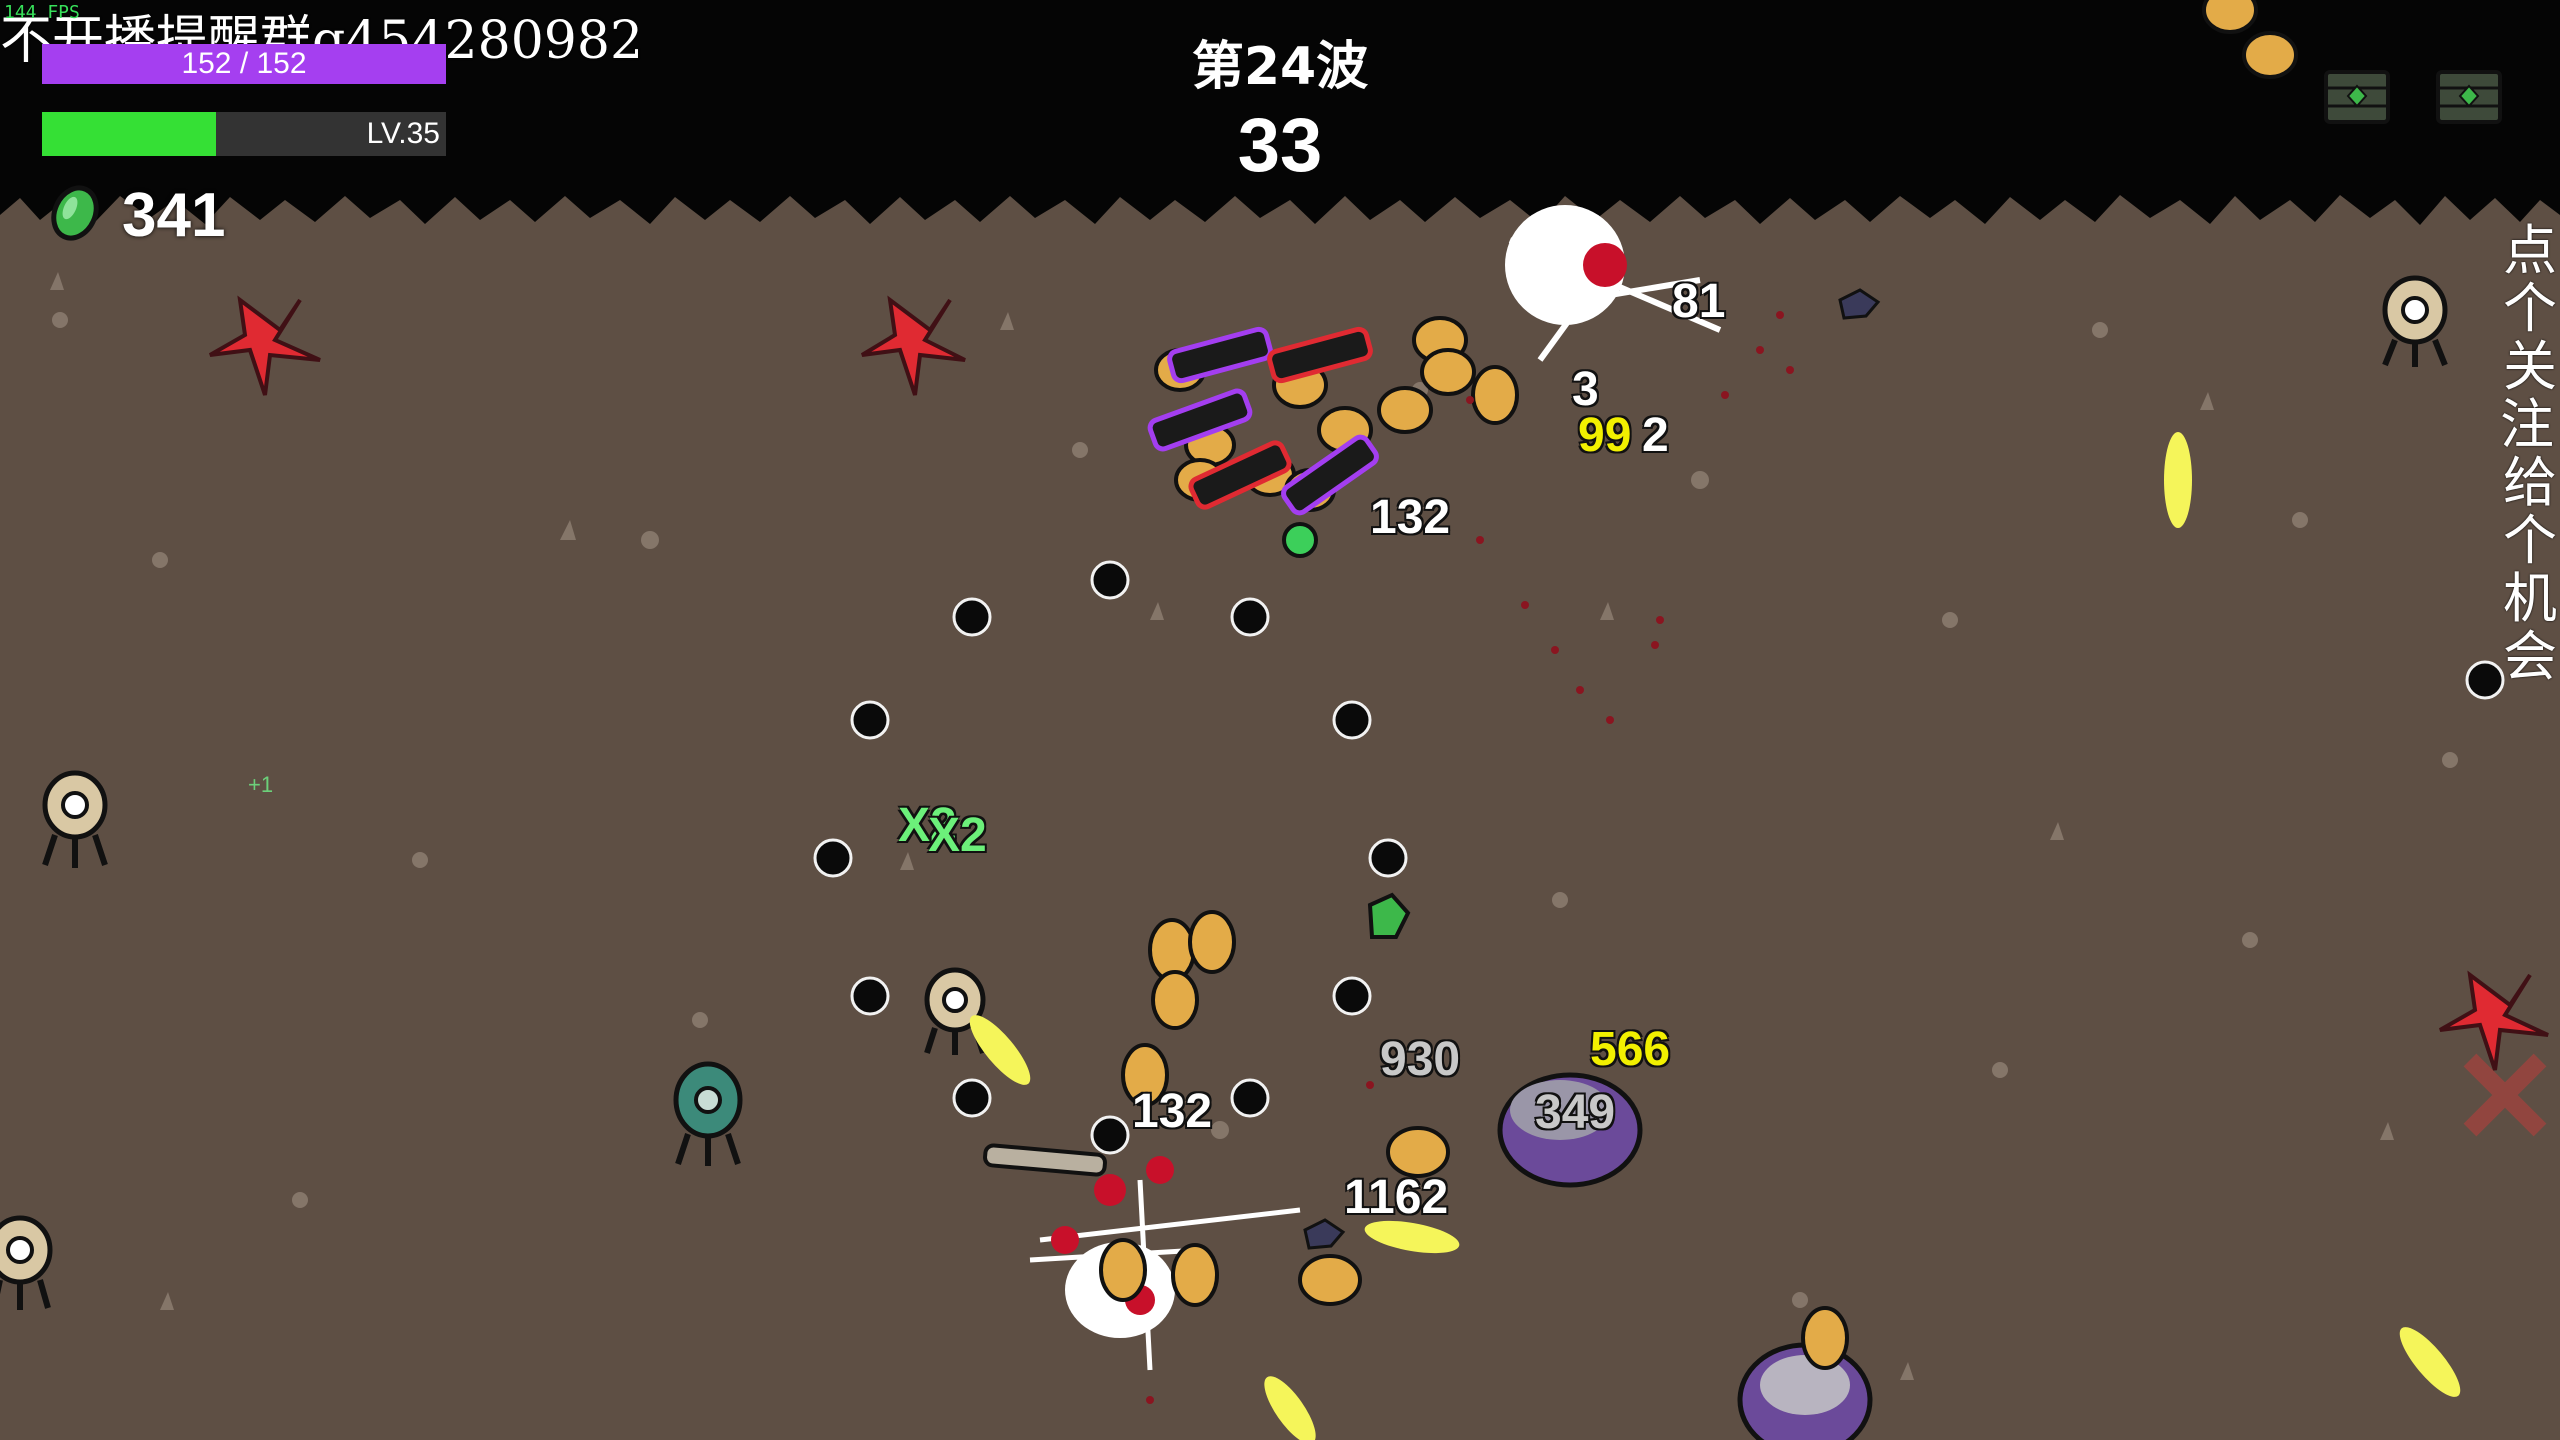 The image size is (2560, 1440). What do you see at coordinates (1605, 435) in the screenshot?
I see `damage-number: 99` at bounding box center [1605, 435].